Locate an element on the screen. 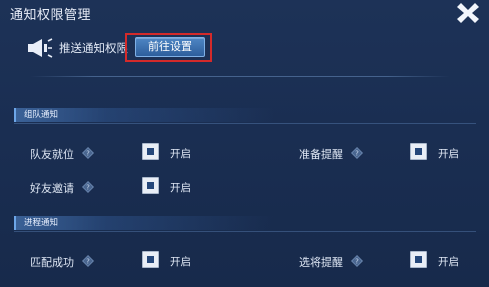 Image resolution: width=489 pixels, height=287 pixels. checkbox-hero-pick-reminder is located at coordinates (418, 259).